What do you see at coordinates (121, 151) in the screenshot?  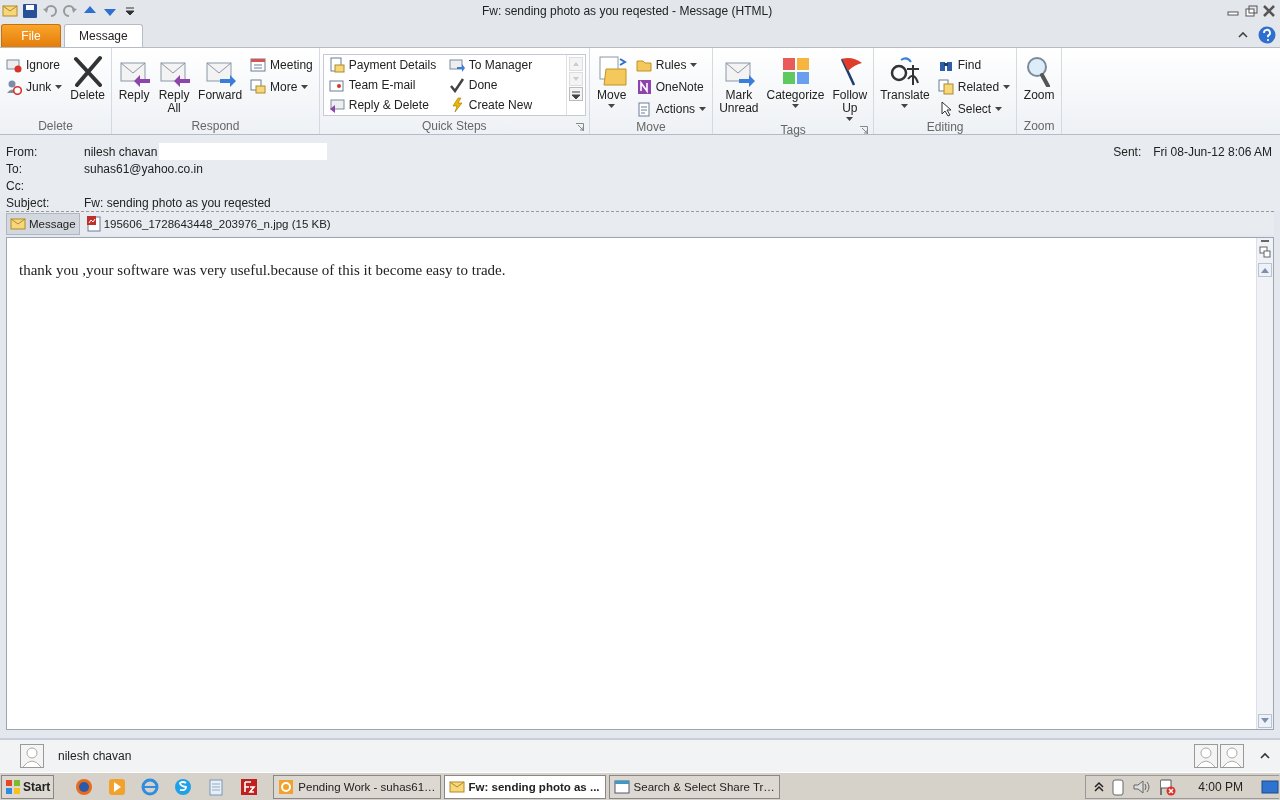 I see `field-value: nilesh chavan` at bounding box center [121, 151].